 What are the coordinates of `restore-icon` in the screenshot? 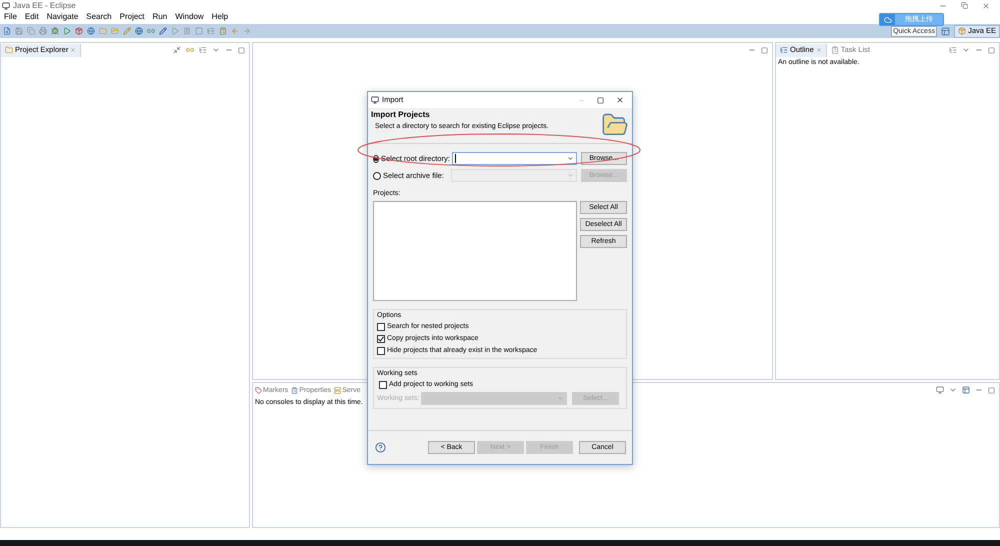 It's located at (964, 5).